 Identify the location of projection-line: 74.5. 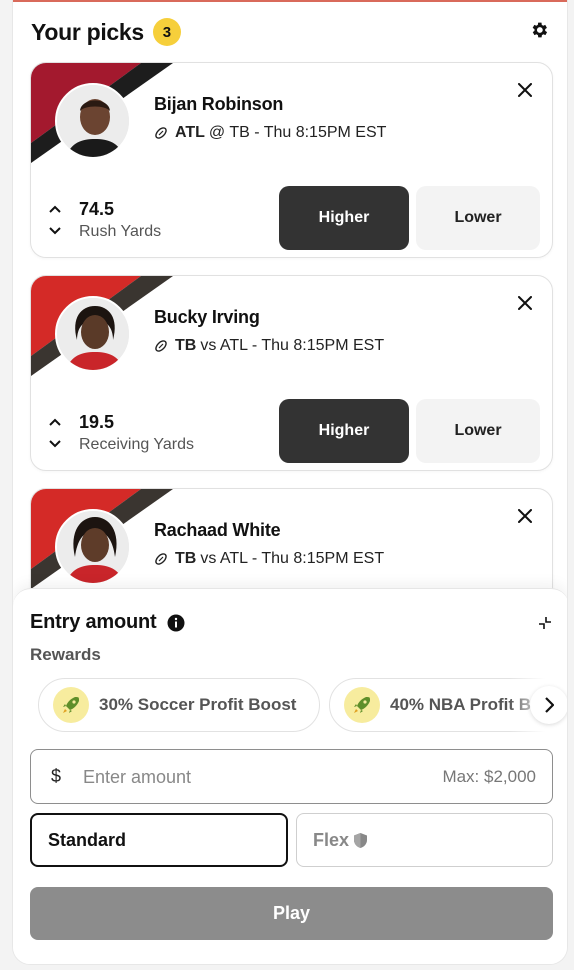
(97, 209).